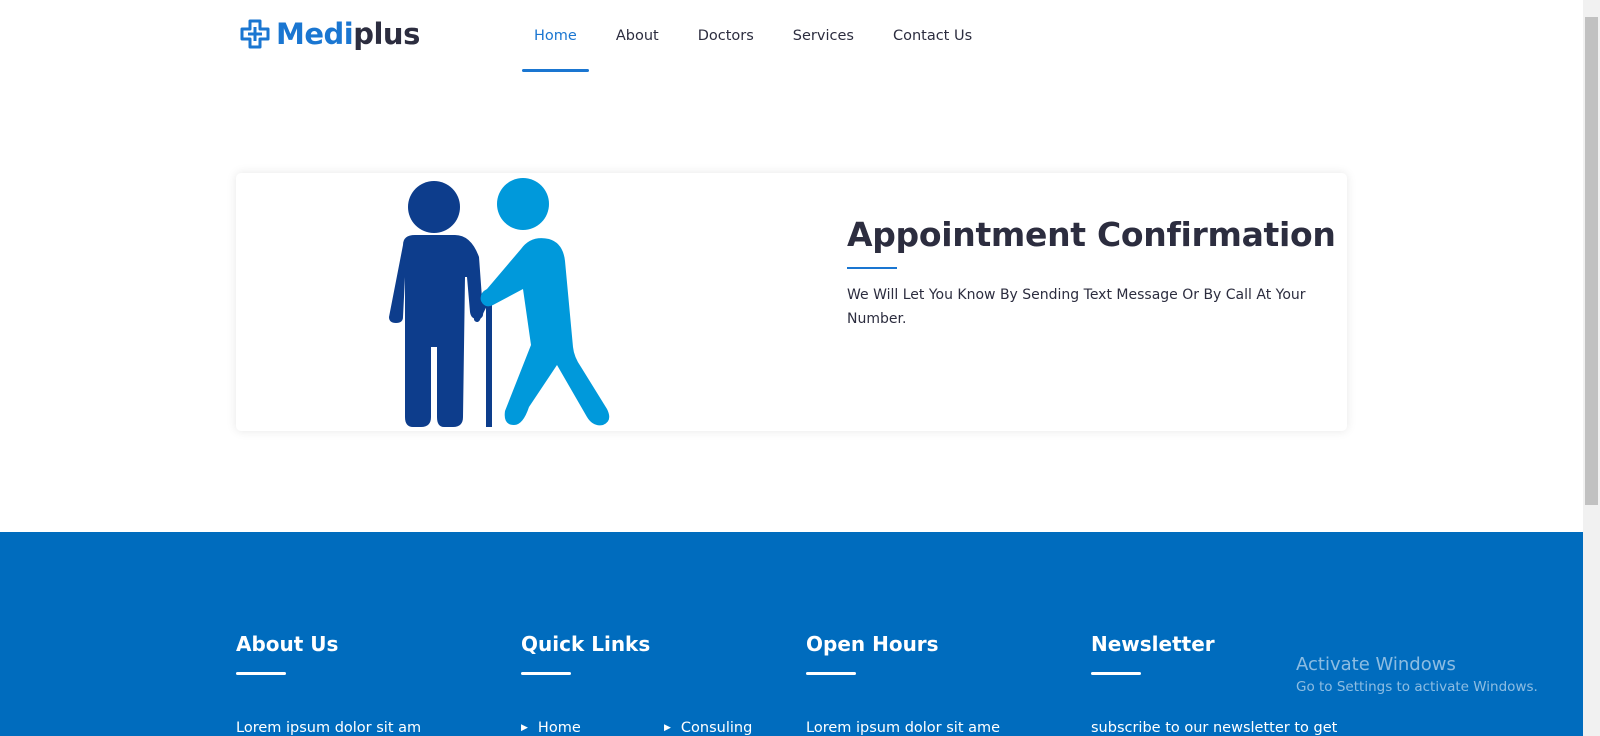  I want to click on footer-newsletter-text: subscribe to our newsletter to get, so click(1214, 728).